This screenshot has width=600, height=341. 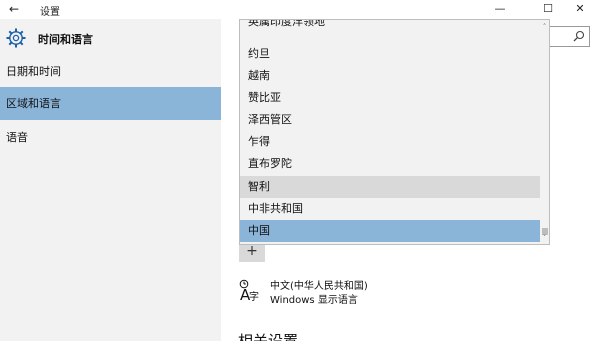 What do you see at coordinates (390, 231) in the screenshot?
I see `dropdown-item-selected: 中国` at bounding box center [390, 231].